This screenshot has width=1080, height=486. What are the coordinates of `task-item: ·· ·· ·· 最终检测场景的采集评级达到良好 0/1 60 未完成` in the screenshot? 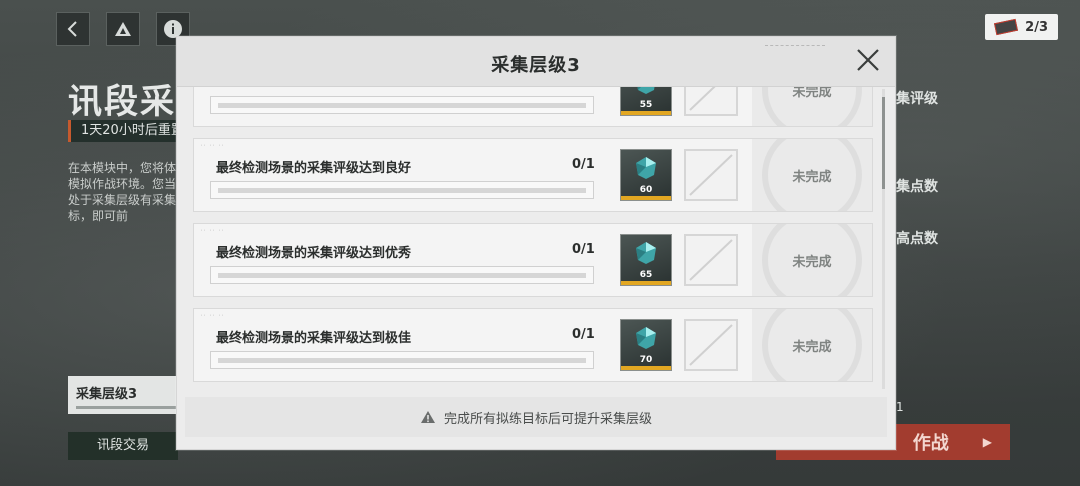 It's located at (533, 175).